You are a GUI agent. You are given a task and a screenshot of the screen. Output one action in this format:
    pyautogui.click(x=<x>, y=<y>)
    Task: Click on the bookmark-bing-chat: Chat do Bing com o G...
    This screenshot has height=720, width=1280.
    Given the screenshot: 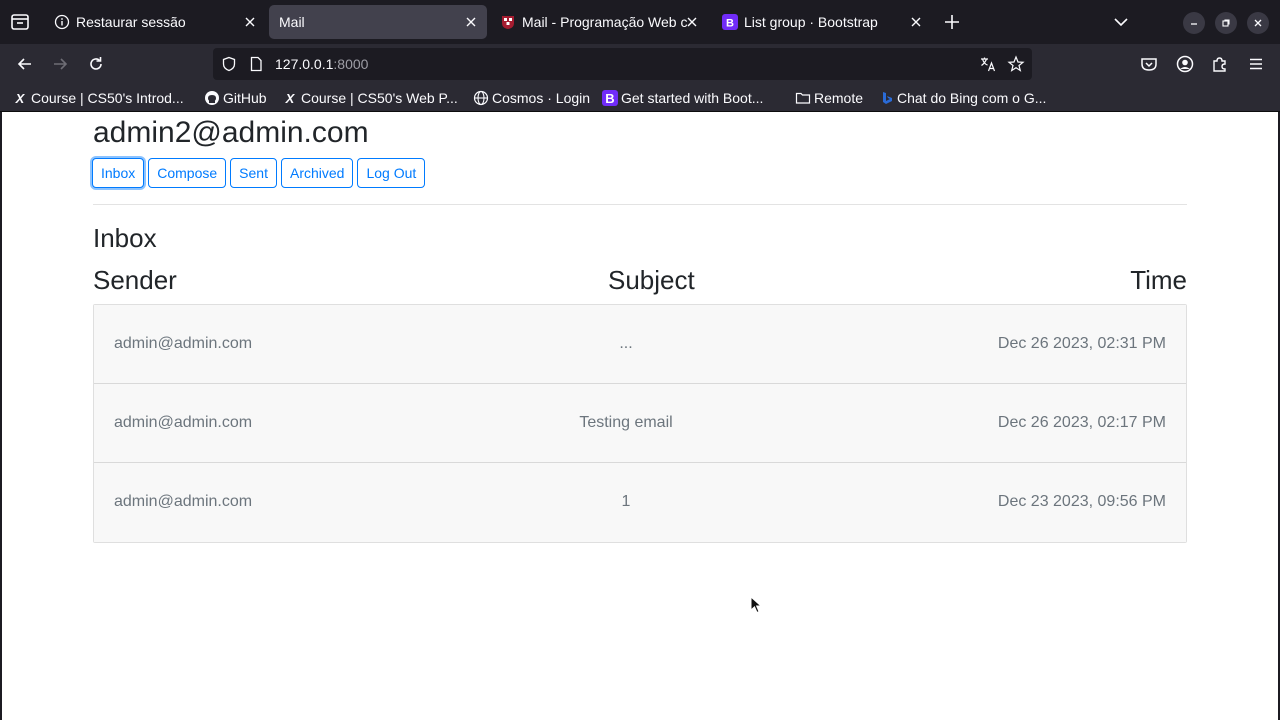 What is the action you would take?
    pyautogui.click(x=962, y=98)
    